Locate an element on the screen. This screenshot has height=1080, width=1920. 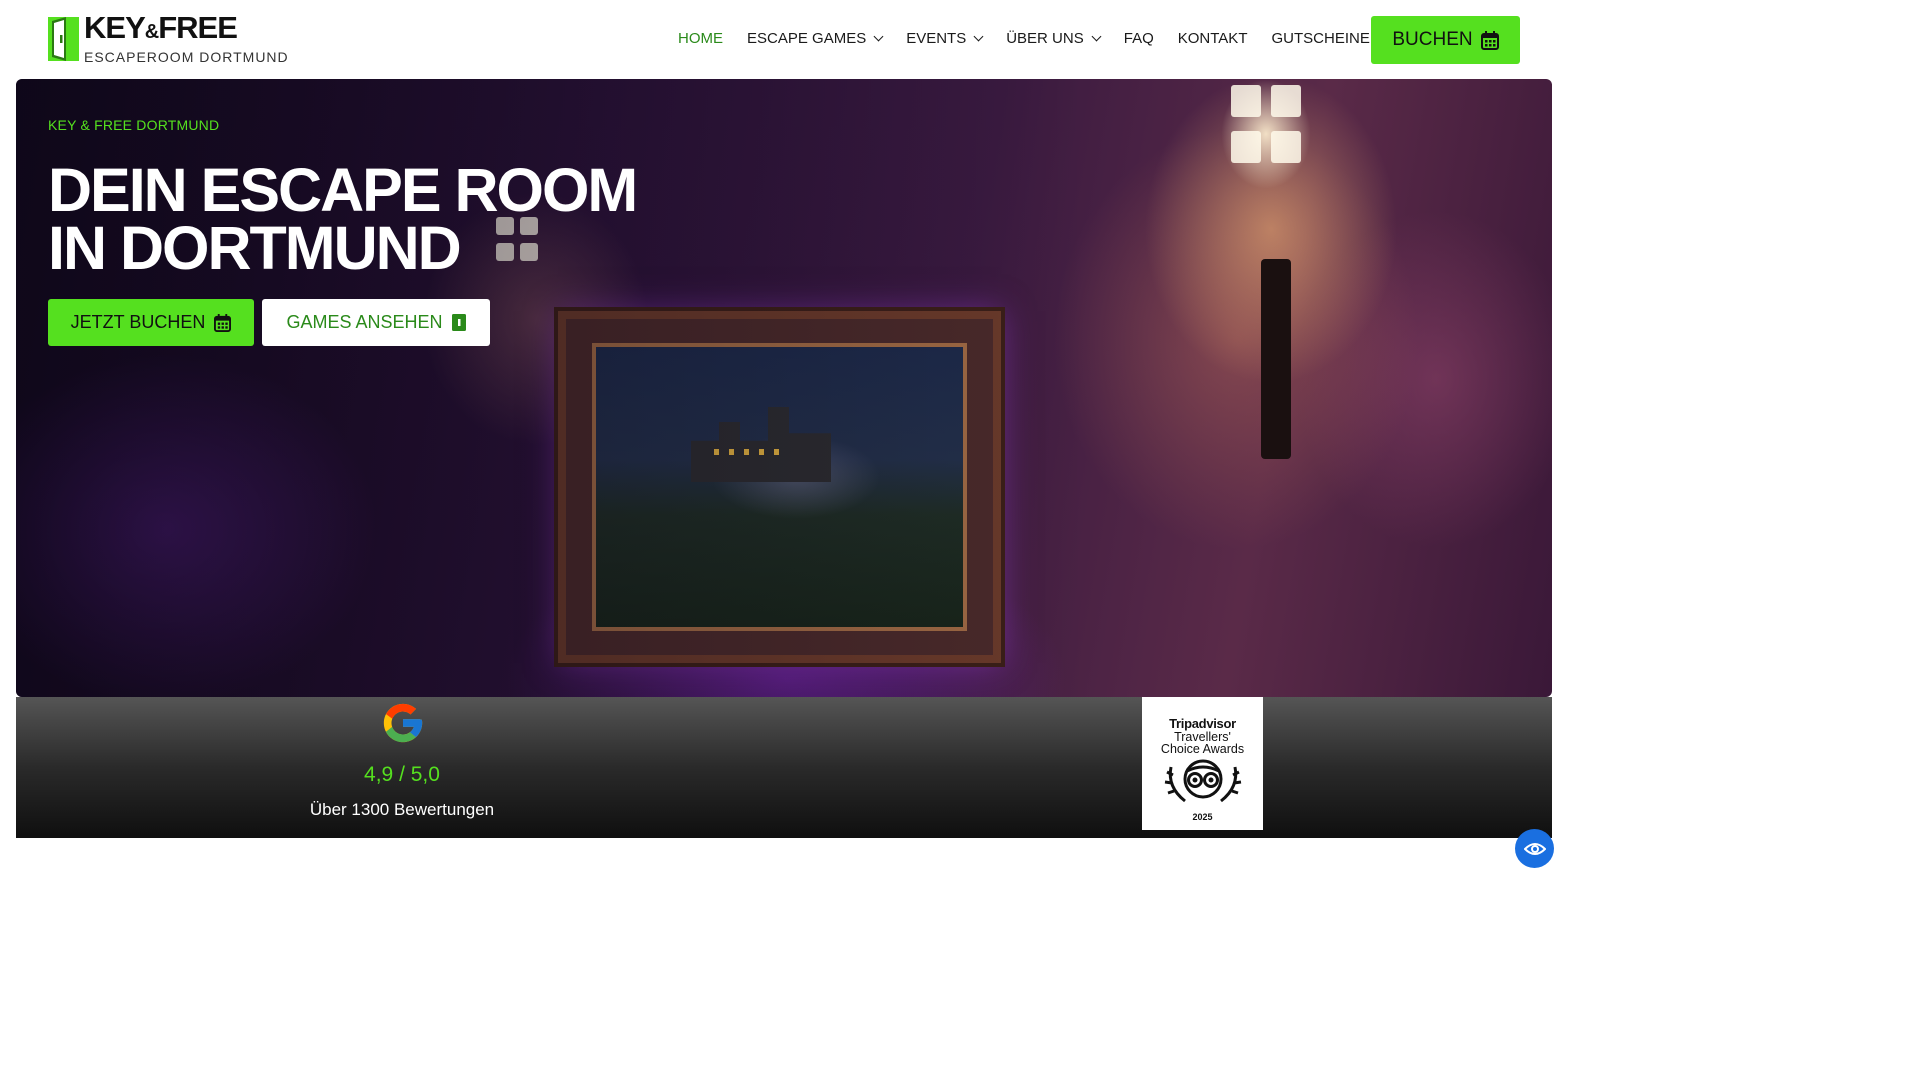
games-ansehen-button: GAMES ANSEHEN is located at coordinates (376, 322).